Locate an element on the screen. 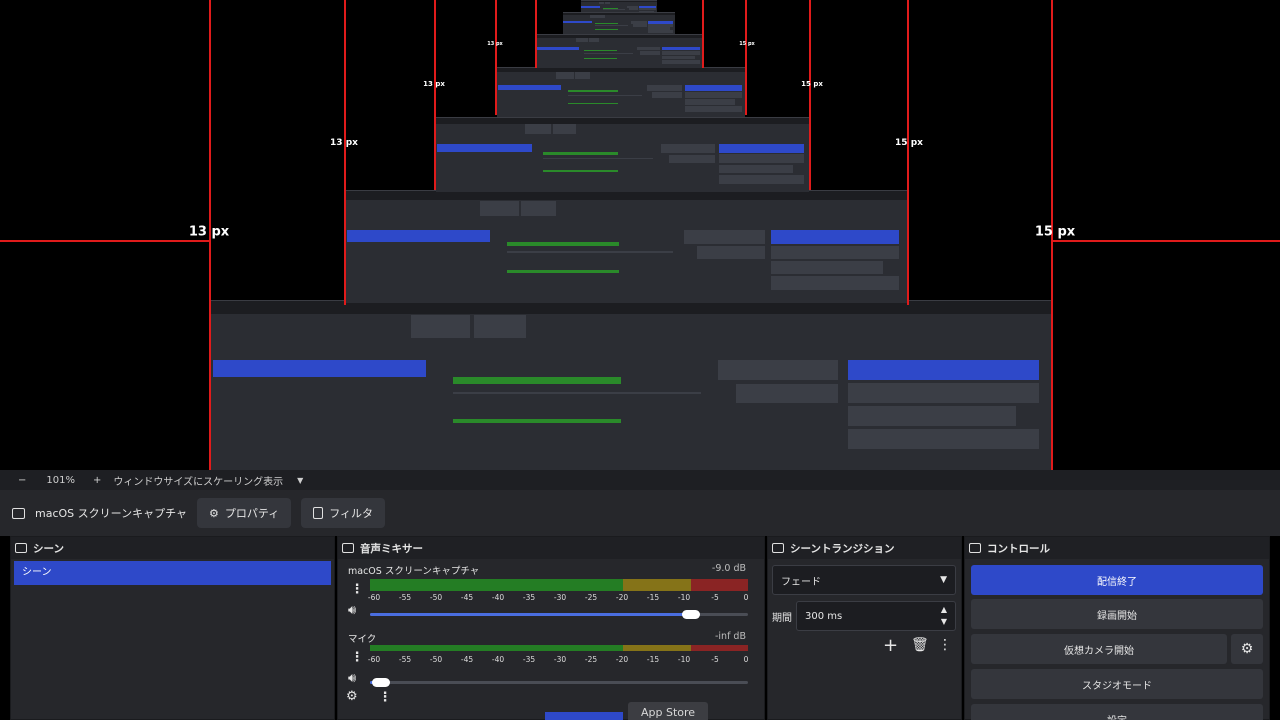 This screenshot has height=720, width=1280. chevron-down-icon: ▼ is located at coordinates (943, 580).